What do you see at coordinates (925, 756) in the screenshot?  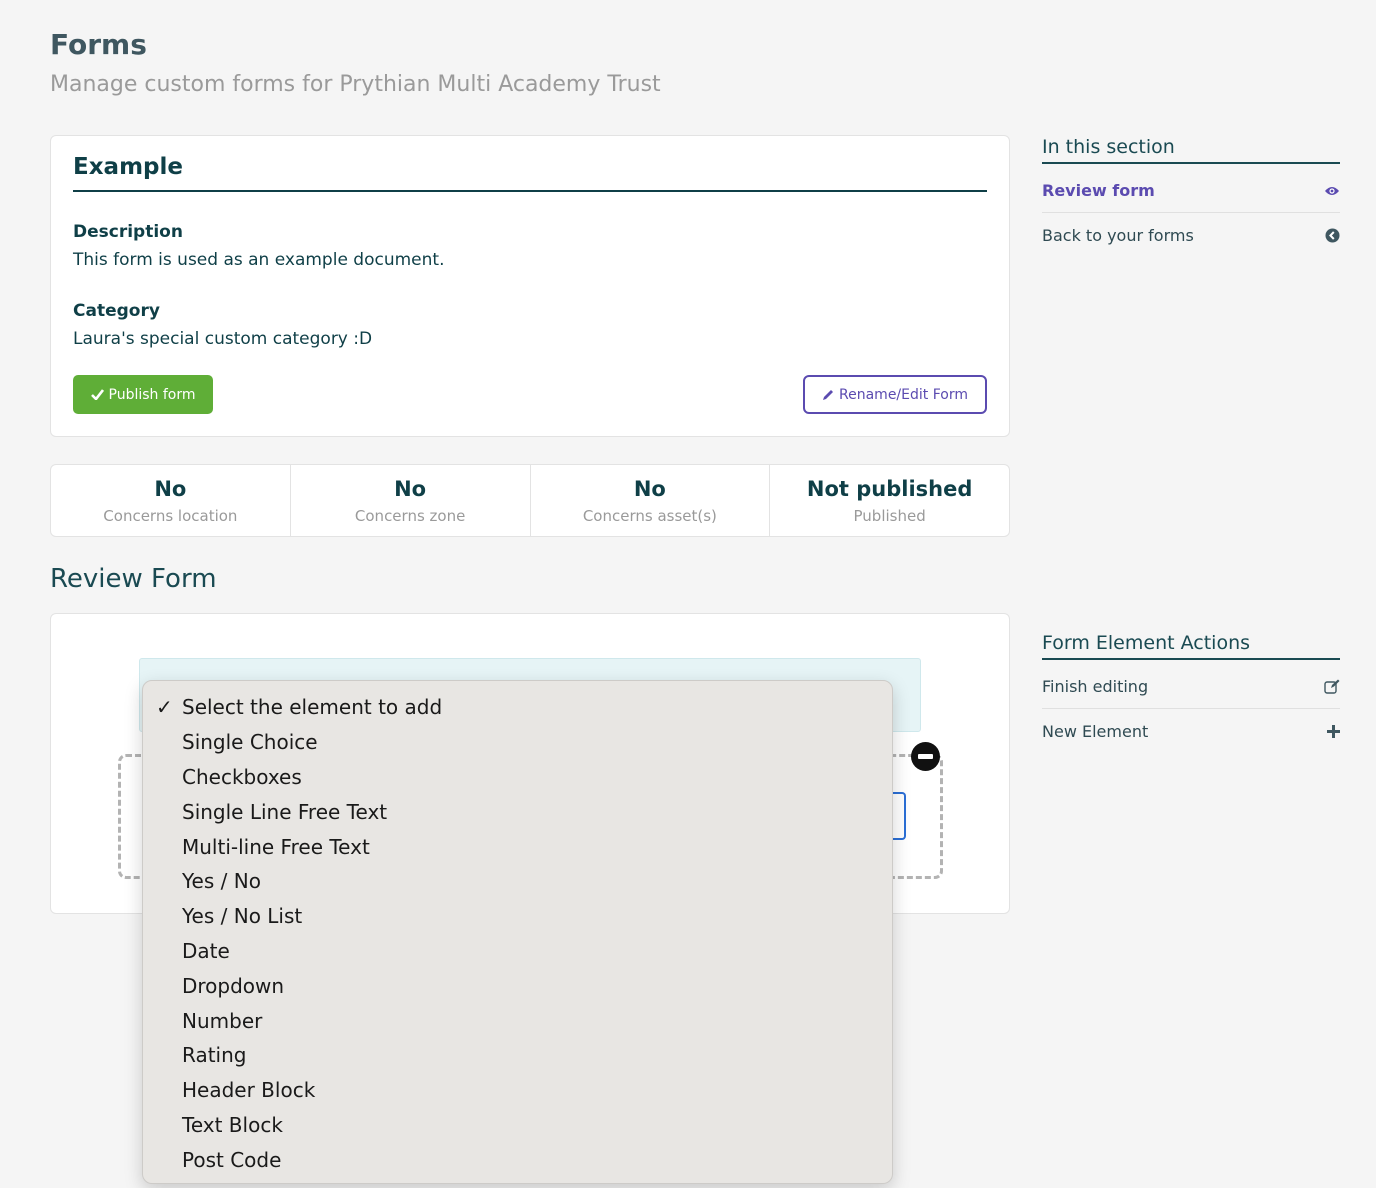 I see `remove-element-icon` at bounding box center [925, 756].